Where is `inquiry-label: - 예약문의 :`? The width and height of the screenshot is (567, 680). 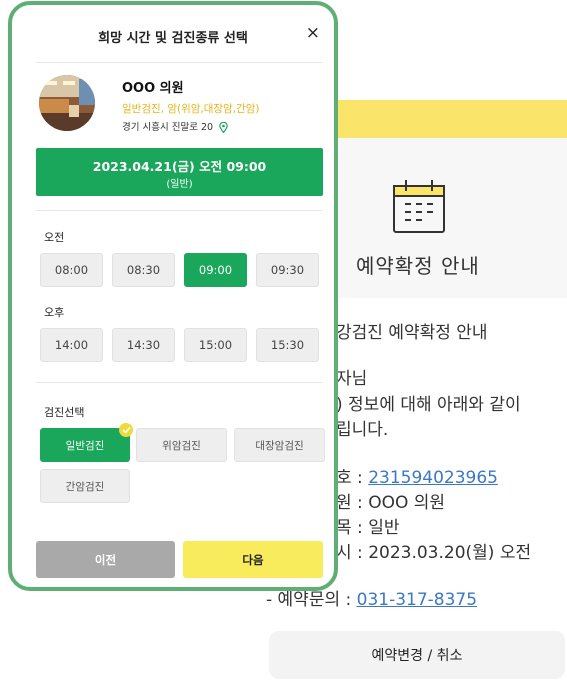
inquiry-label: - 예약문의 : is located at coordinates (311, 600).